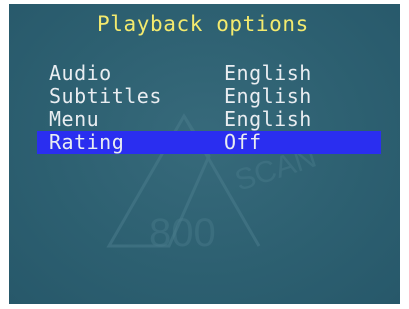 The image size is (409, 309). I want to click on menu-item-rating: Rating Off, so click(209, 142).